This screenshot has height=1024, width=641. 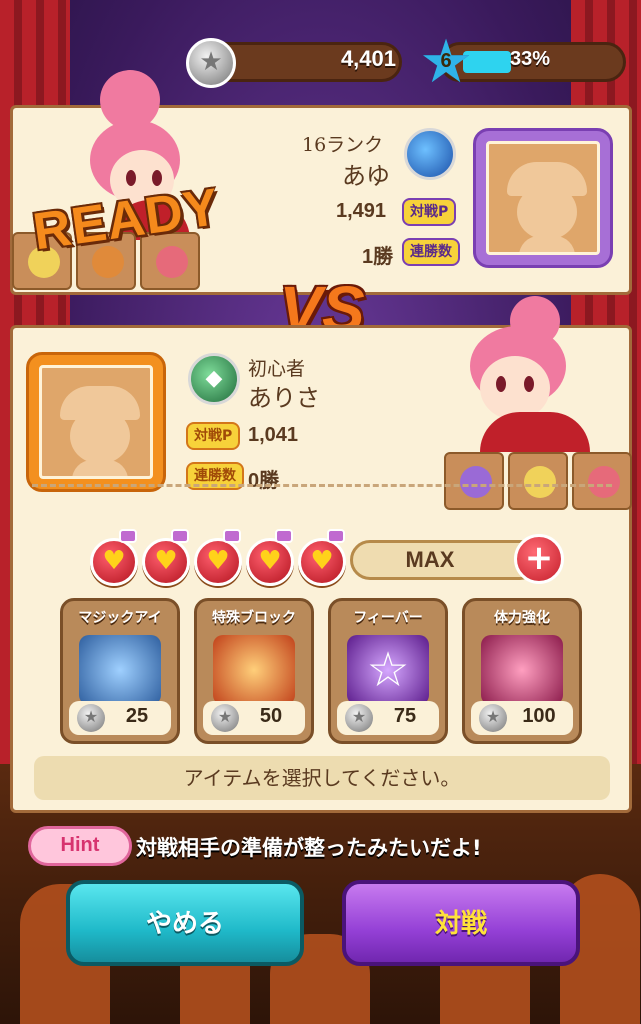 I want to click on add-stamina-button: +, so click(x=539, y=559).